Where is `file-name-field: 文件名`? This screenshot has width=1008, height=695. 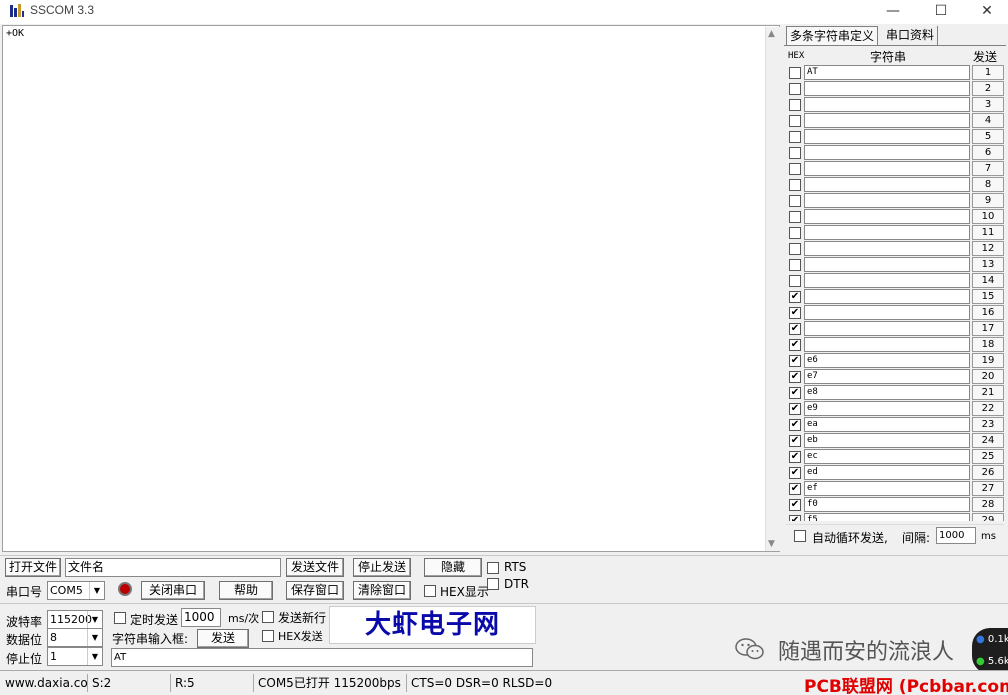
file-name-field: 文件名 is located at coordinates (173, 567).